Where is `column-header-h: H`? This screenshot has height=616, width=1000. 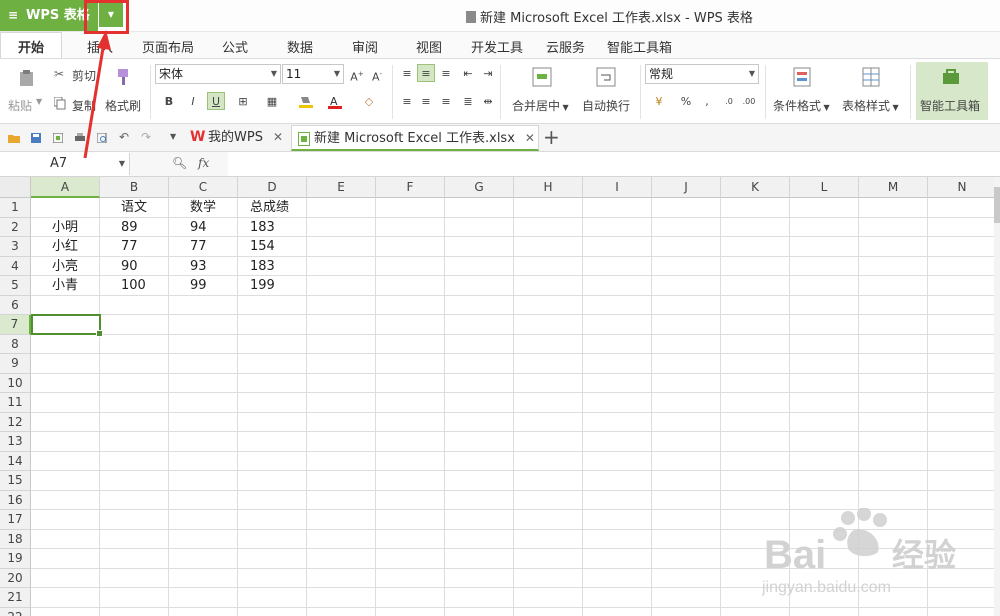
column-header-h: H is located at coordinates (548, 187).